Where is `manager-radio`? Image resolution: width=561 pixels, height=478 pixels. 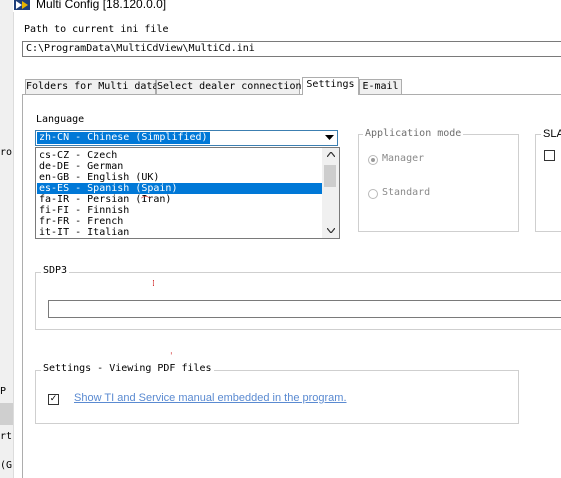 manager-radio is located at coordinates (373, 160).